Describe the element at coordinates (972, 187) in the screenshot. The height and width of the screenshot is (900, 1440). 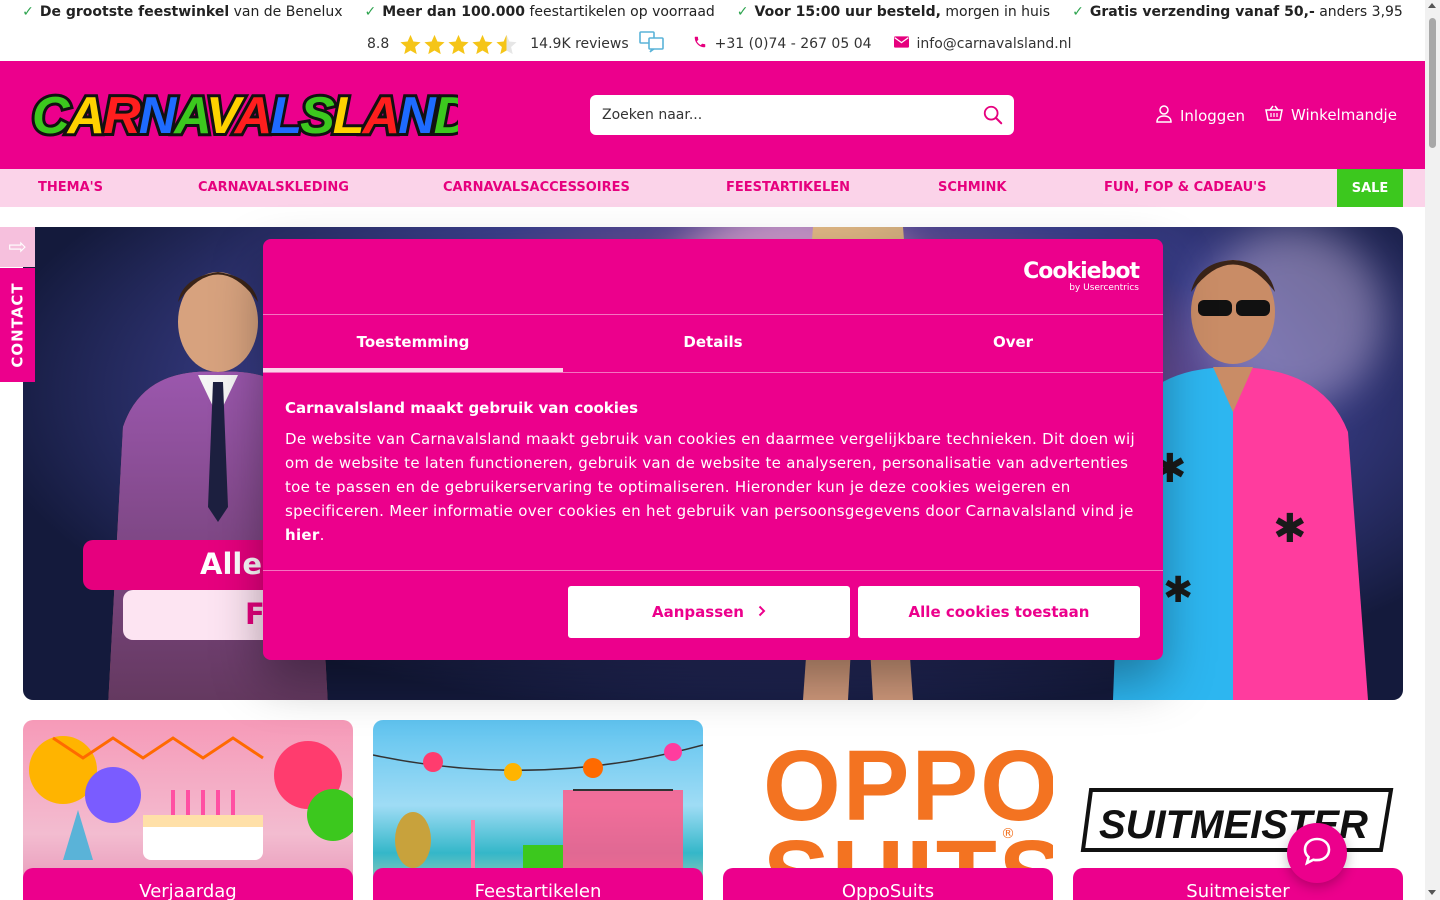
I see `nav-item-schmink: SCHMINK` at that location.